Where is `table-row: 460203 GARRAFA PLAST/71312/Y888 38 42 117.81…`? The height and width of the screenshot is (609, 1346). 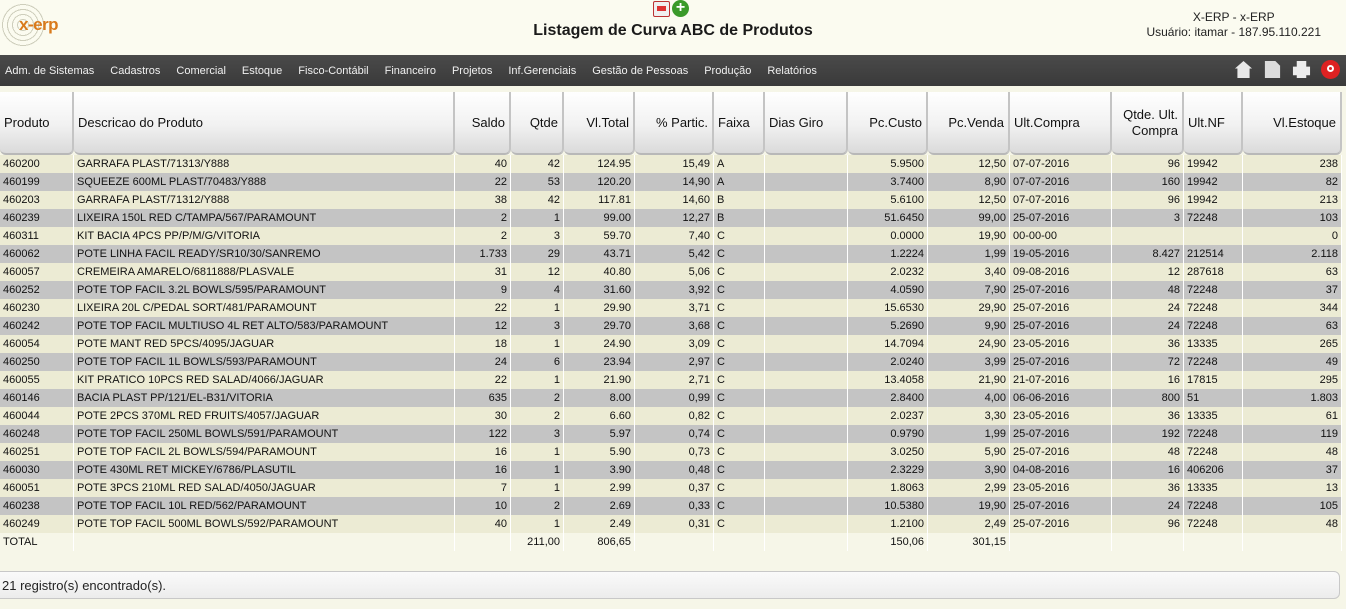 table-row: 460203 GARRAFA PLAST/71312/Y888 38 42 117.81… is located at coordinates (671, 200).